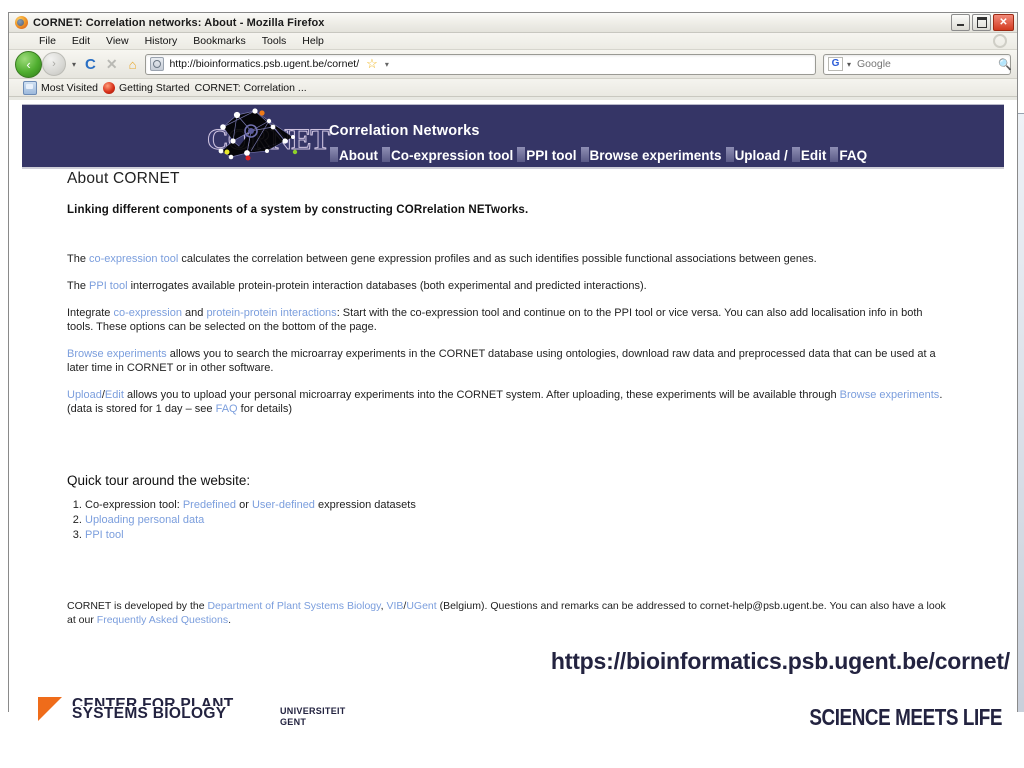 The height and width of the screenshot is (768, 1024). I want to click on search-engine-dropdown-icon: ▾, so click(849, 64).